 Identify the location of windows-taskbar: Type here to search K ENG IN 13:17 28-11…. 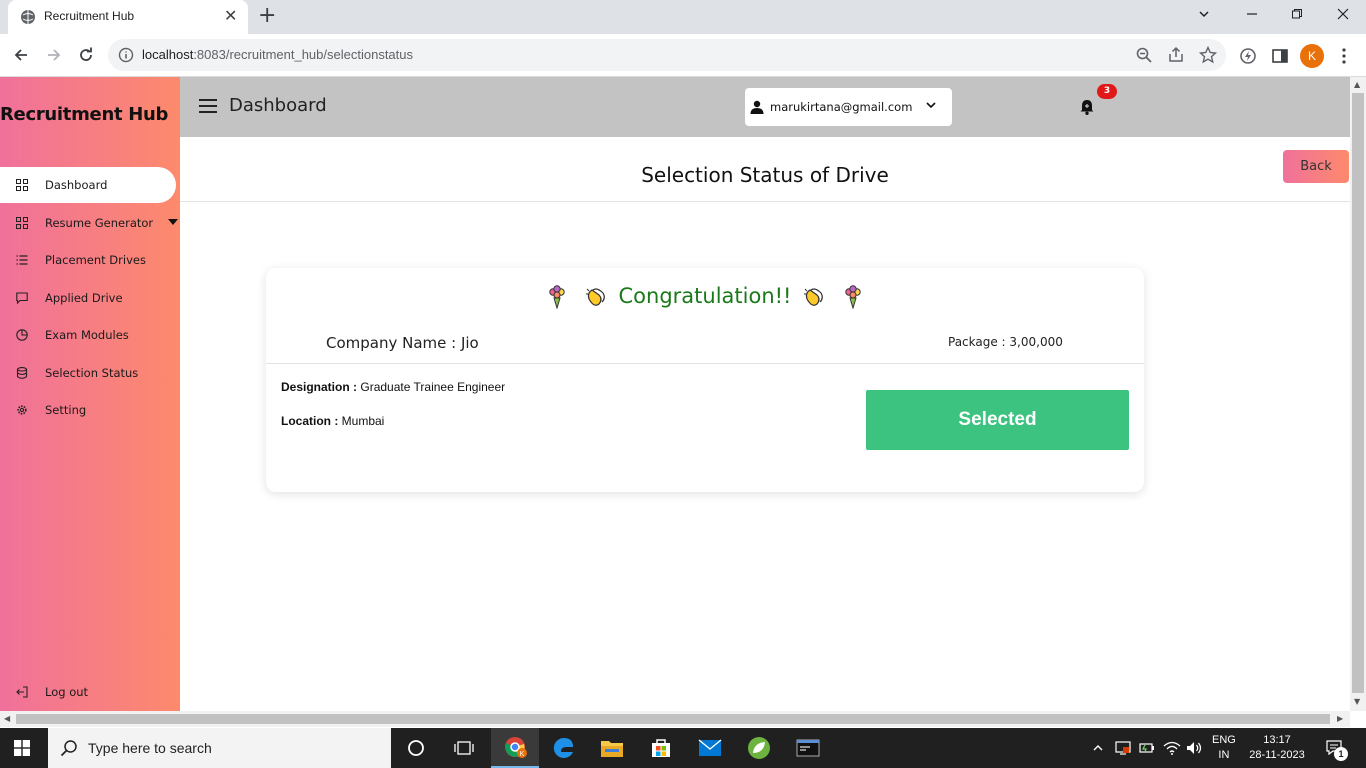
(683, 748).